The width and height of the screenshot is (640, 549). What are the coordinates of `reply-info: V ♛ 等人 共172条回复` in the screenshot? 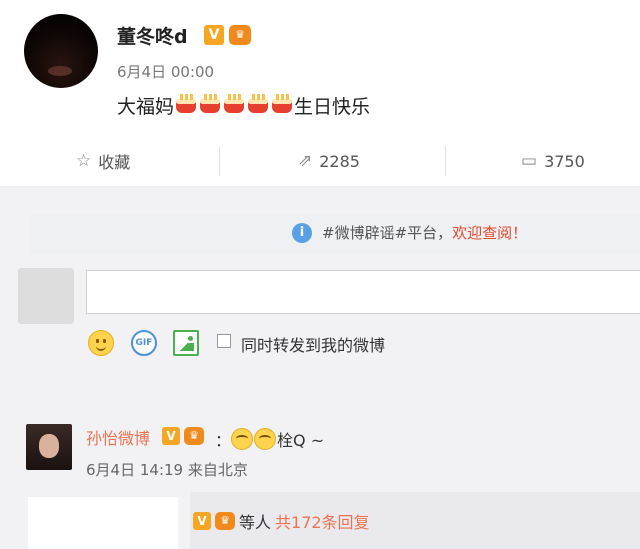 It's located at (281, 521).